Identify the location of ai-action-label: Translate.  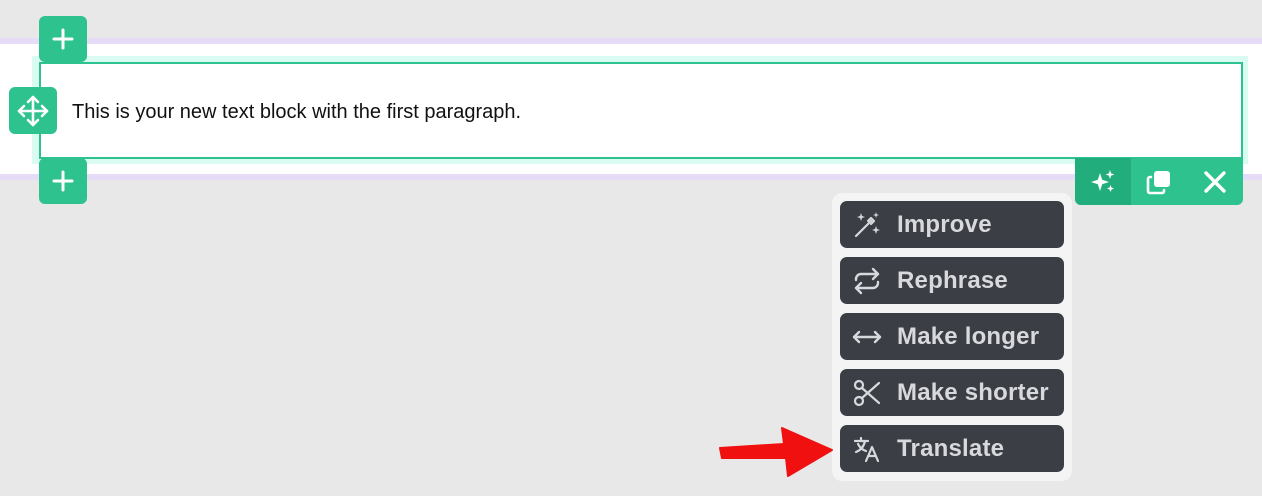
(951, 448).